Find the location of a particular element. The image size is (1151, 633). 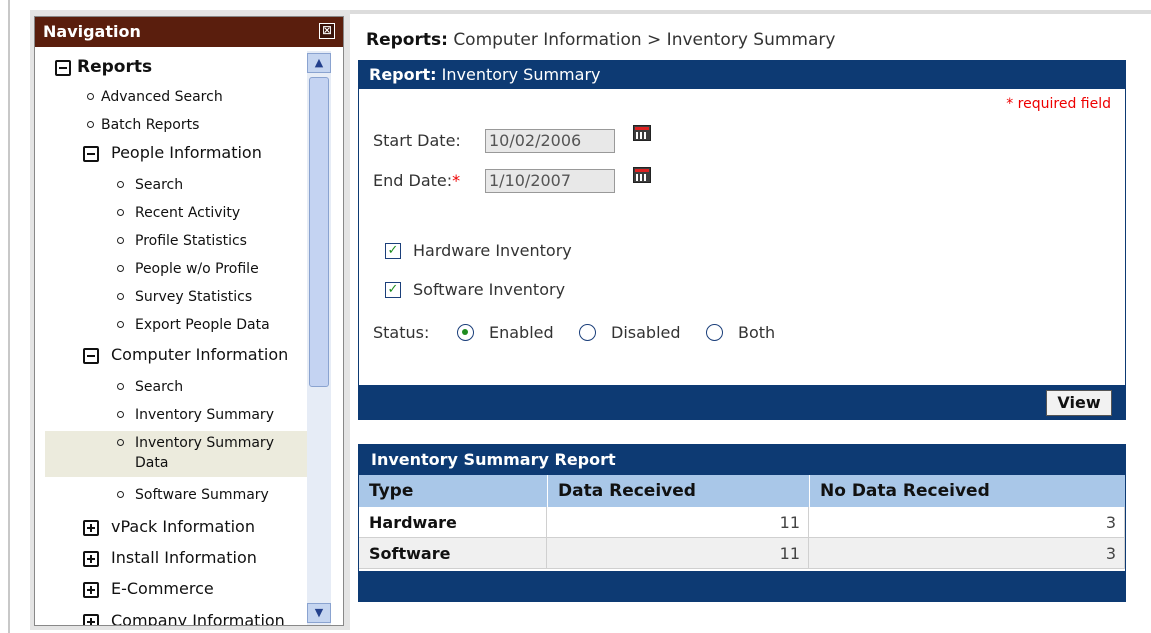

scrollbar-thumb is located at coordinates (319, 232).